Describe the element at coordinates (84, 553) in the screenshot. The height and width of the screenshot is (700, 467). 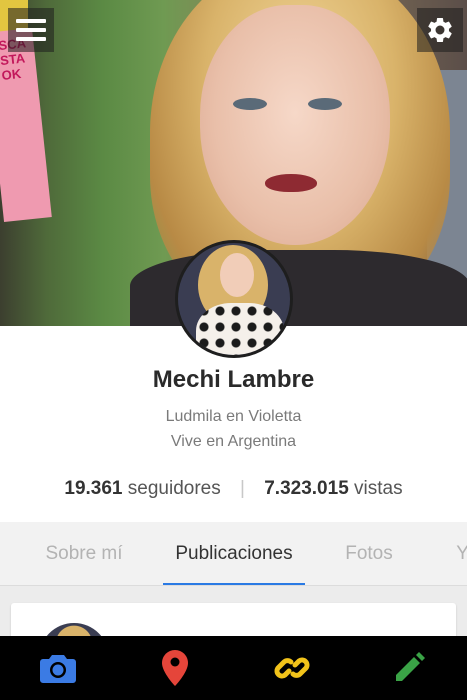
I see `tab-about: Sobre mí` at that location.